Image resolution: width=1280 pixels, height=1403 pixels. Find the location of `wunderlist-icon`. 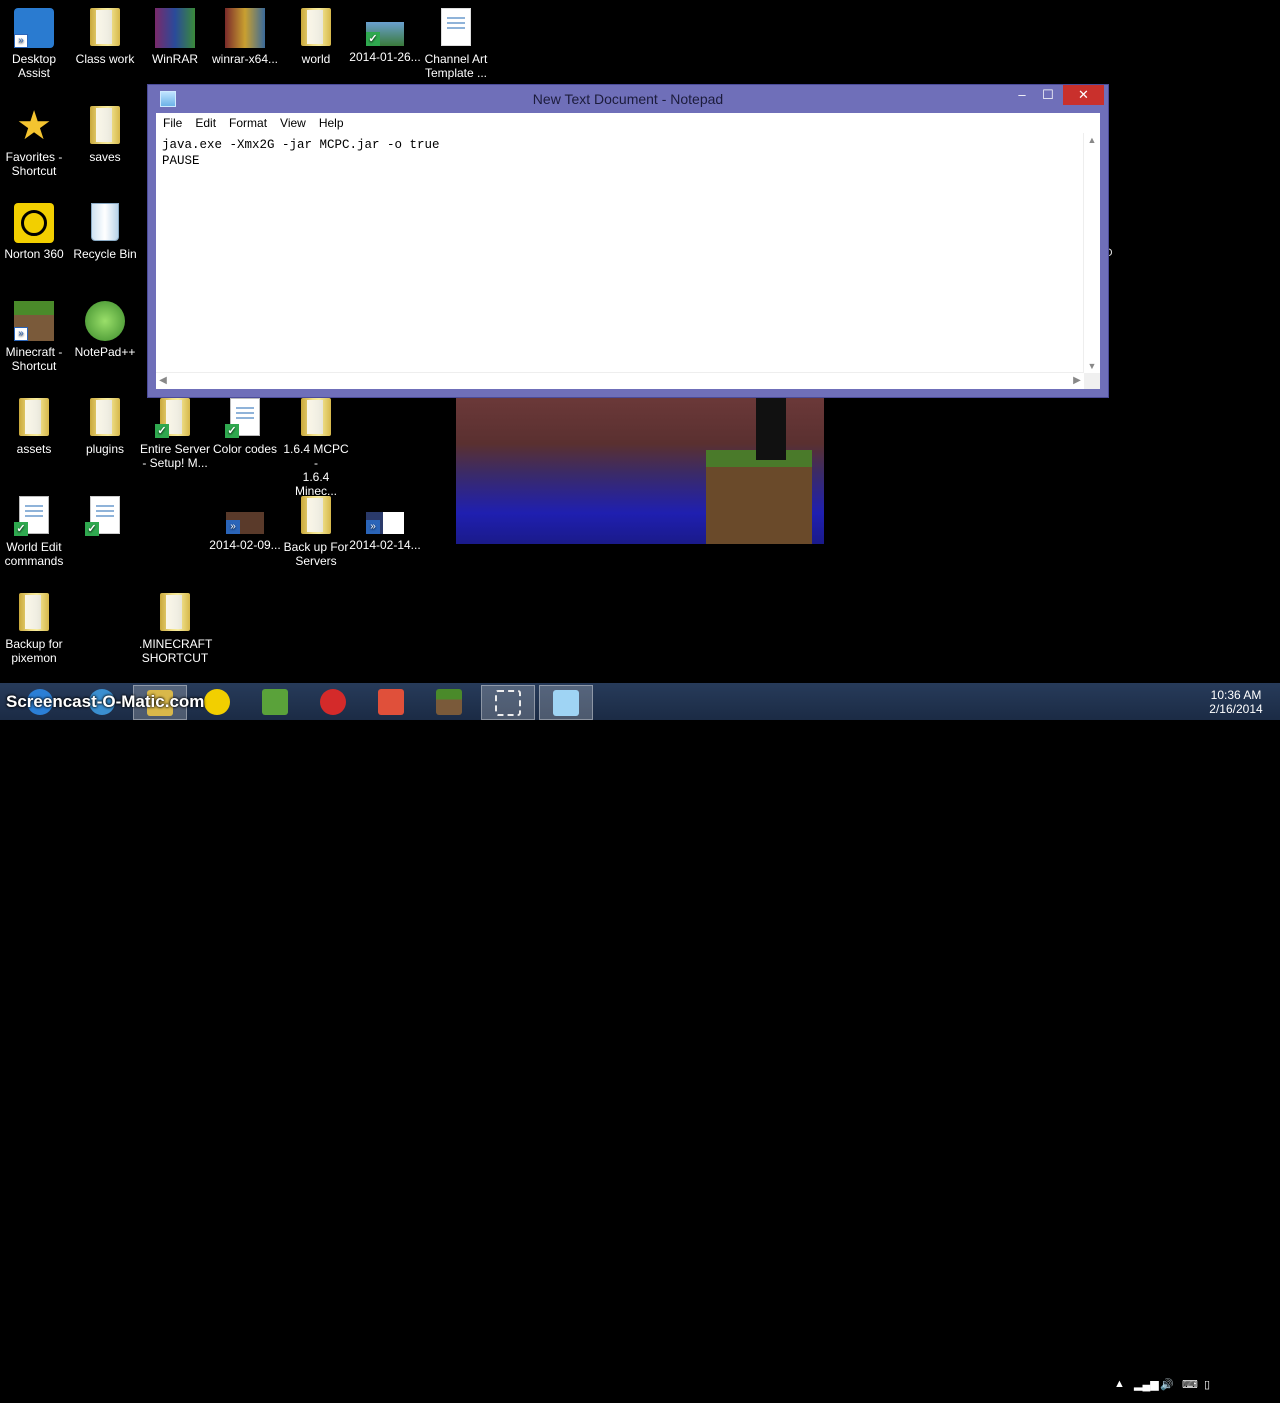

wunderlist-icon is located at coordinates (275, 702).